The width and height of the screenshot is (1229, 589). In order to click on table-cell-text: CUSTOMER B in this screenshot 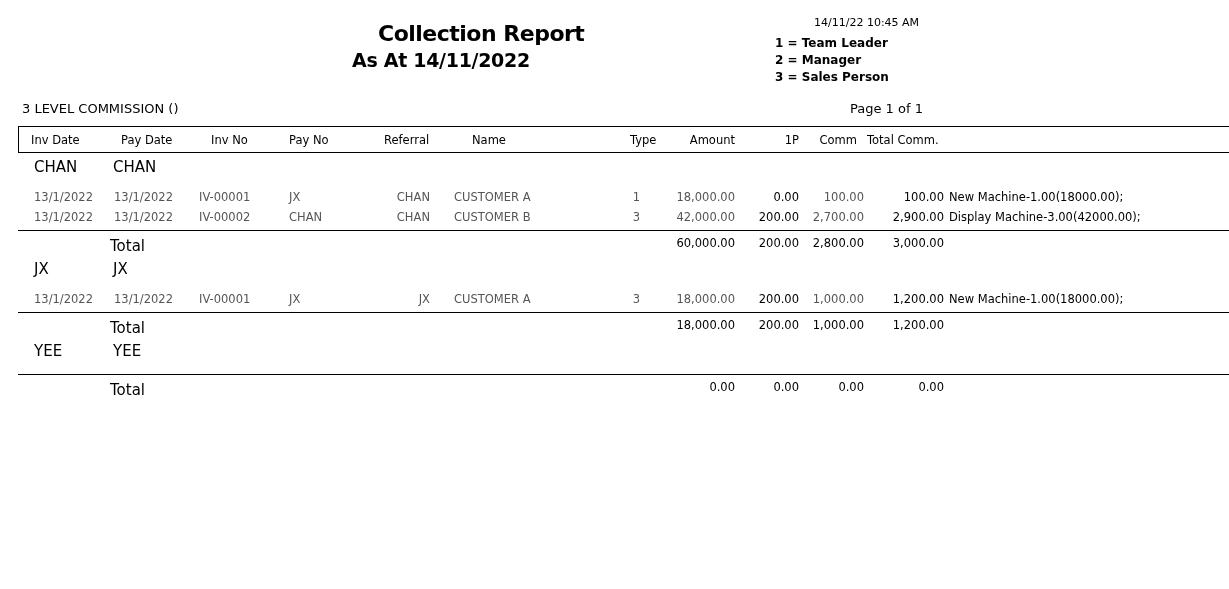, I will do `click(492, 217)`.